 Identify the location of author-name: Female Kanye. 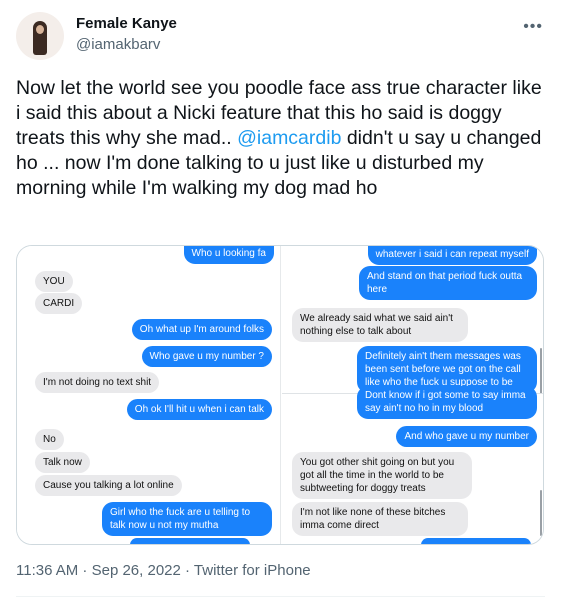
(126, 23).